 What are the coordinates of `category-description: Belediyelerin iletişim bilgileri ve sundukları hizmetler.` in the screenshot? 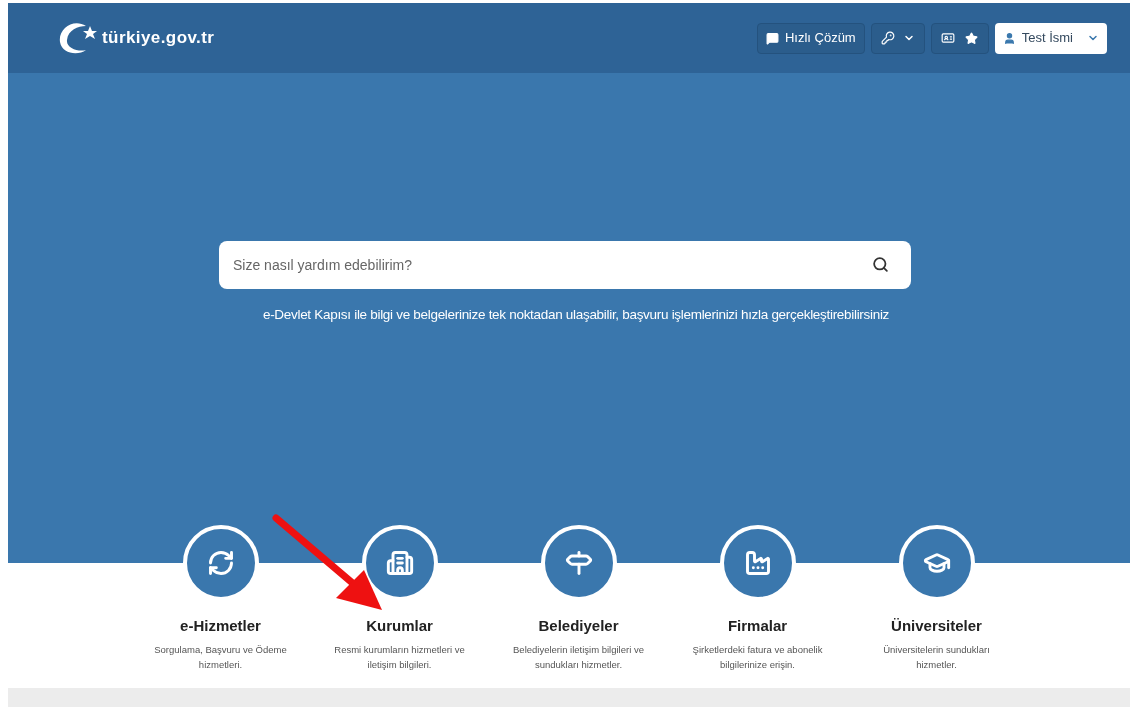 It's located at (578, 657).